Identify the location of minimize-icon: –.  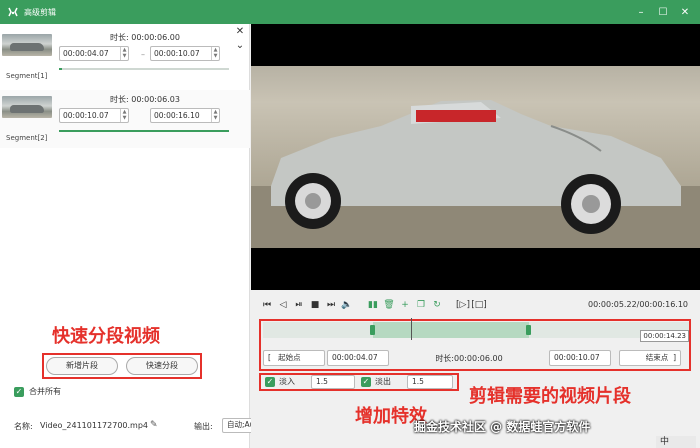
(641, 12).